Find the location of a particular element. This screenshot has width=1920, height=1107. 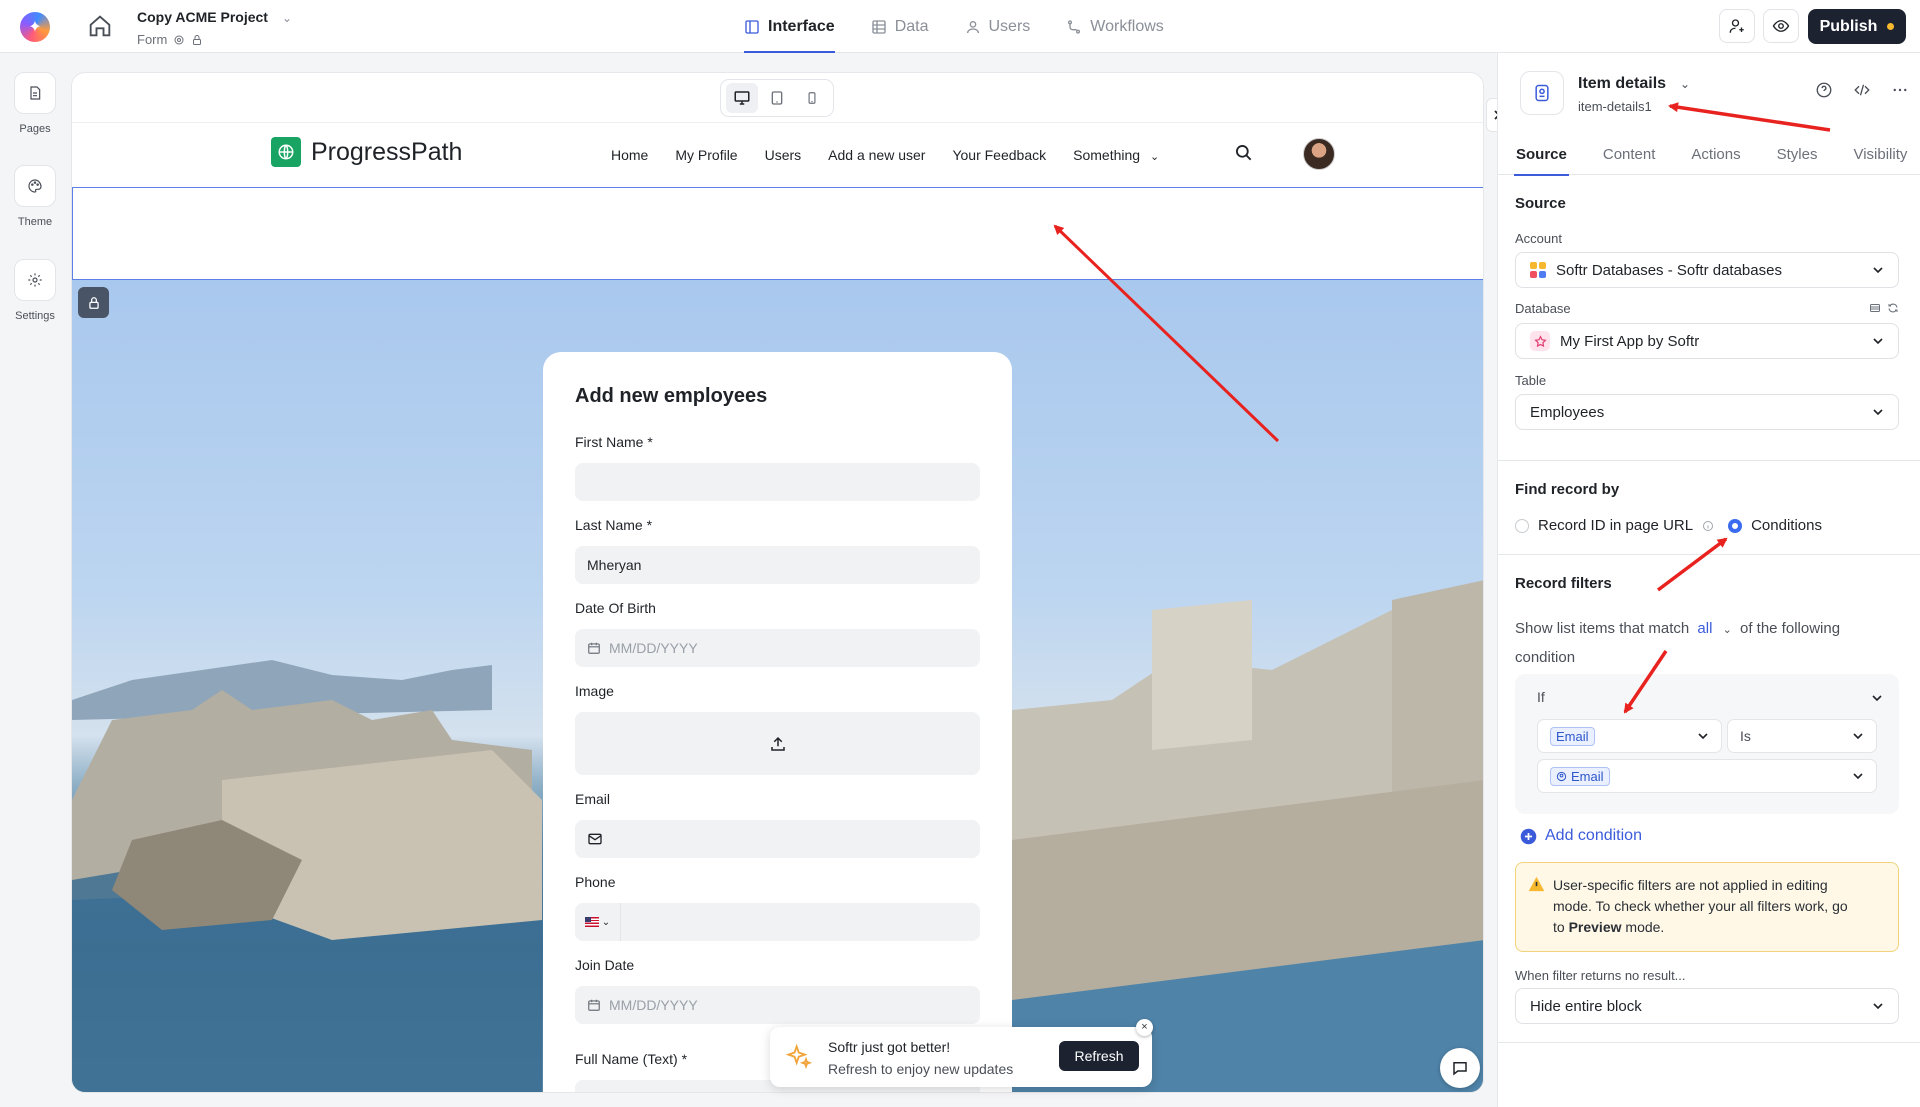

star-icon is located at coordinates (1540, 341).